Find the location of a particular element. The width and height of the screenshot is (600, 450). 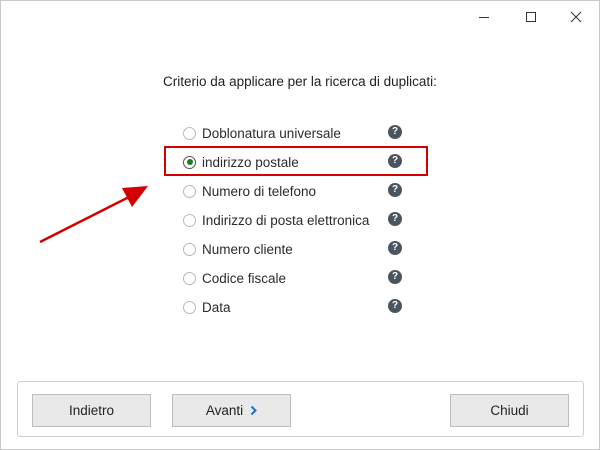

option-label: Numero cliente is located at coordinates (247, 249).